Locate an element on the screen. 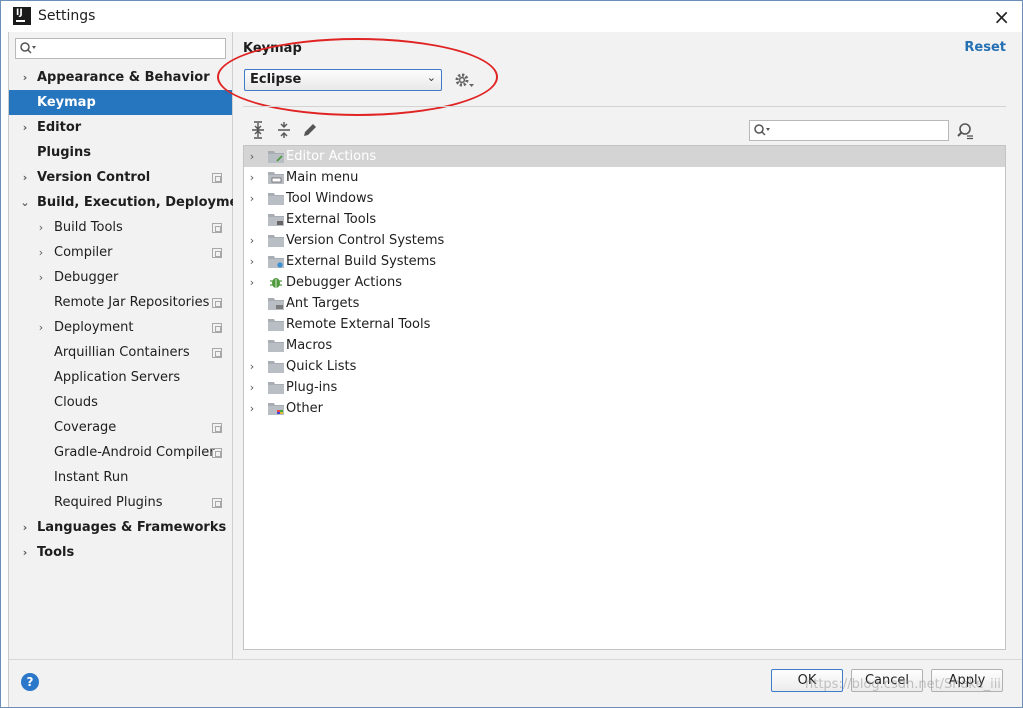  action-tree-row: Remote External Tools is located at coordinates (624, 324).